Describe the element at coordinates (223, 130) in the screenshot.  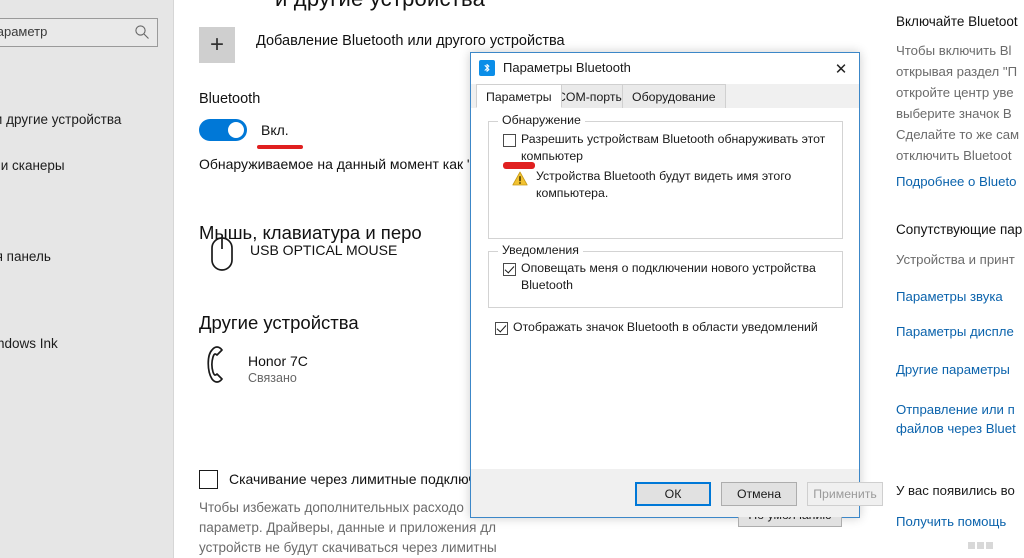
I see `bluetooth-toggle` at that location.